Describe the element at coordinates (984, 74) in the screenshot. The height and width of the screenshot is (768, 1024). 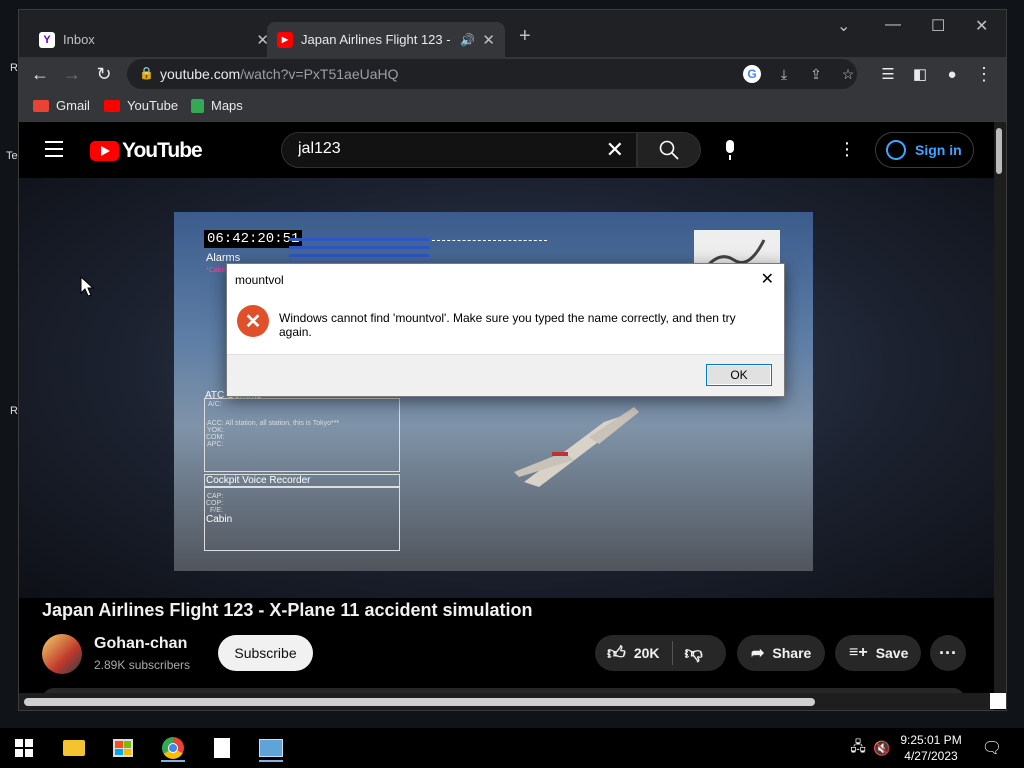
I see `chrome-menu-icon: ⋮` at that location.